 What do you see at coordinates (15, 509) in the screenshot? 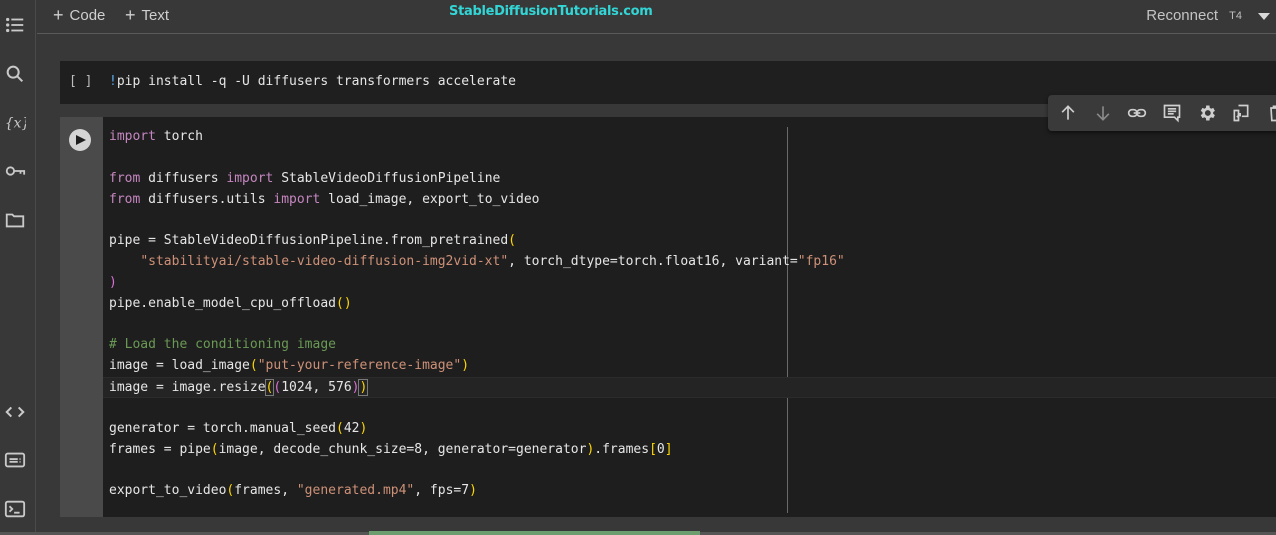
I see `terminal-icon` at bounding box center [15, 509].